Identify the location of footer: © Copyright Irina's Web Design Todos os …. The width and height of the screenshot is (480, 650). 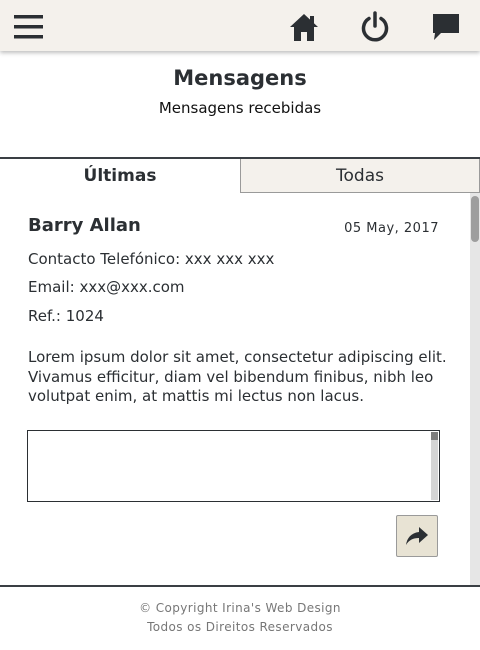
(240, 617).